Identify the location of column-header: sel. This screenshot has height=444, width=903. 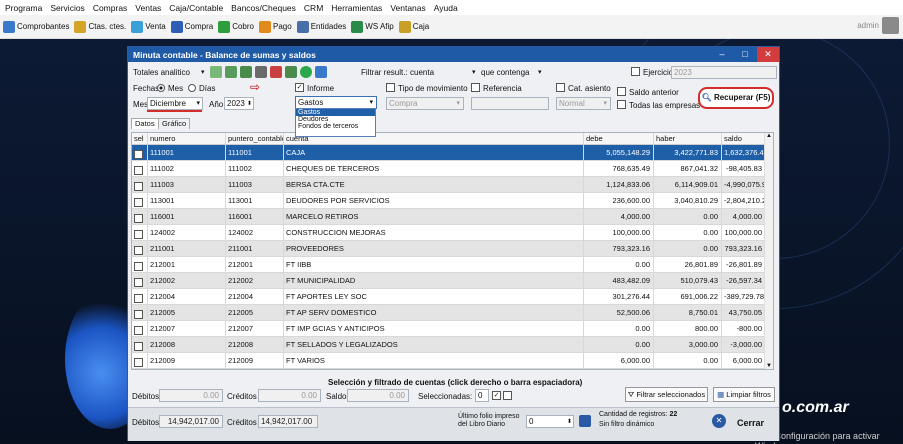
(140, 138).